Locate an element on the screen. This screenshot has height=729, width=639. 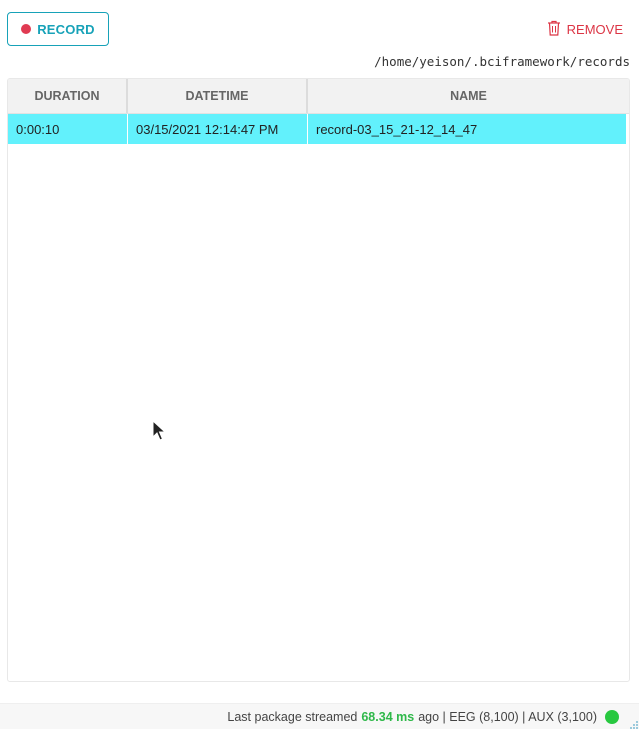
record-button: RECORD is located at coordinates (58, 29).